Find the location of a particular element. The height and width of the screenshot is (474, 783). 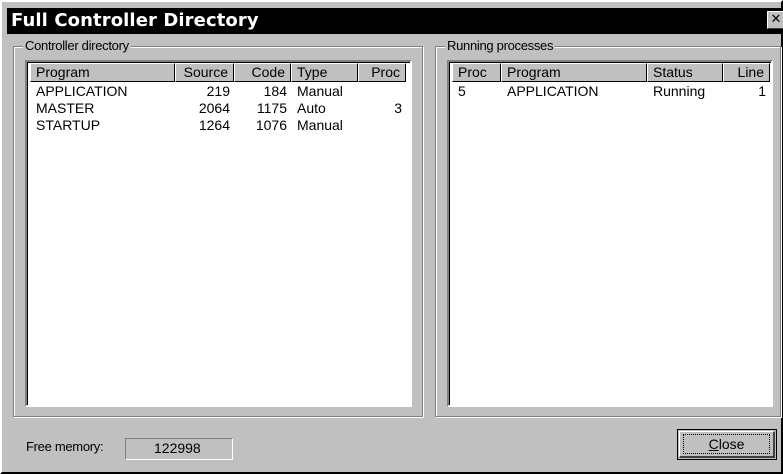

status-cell: Running is located at coordinates (679, 91).